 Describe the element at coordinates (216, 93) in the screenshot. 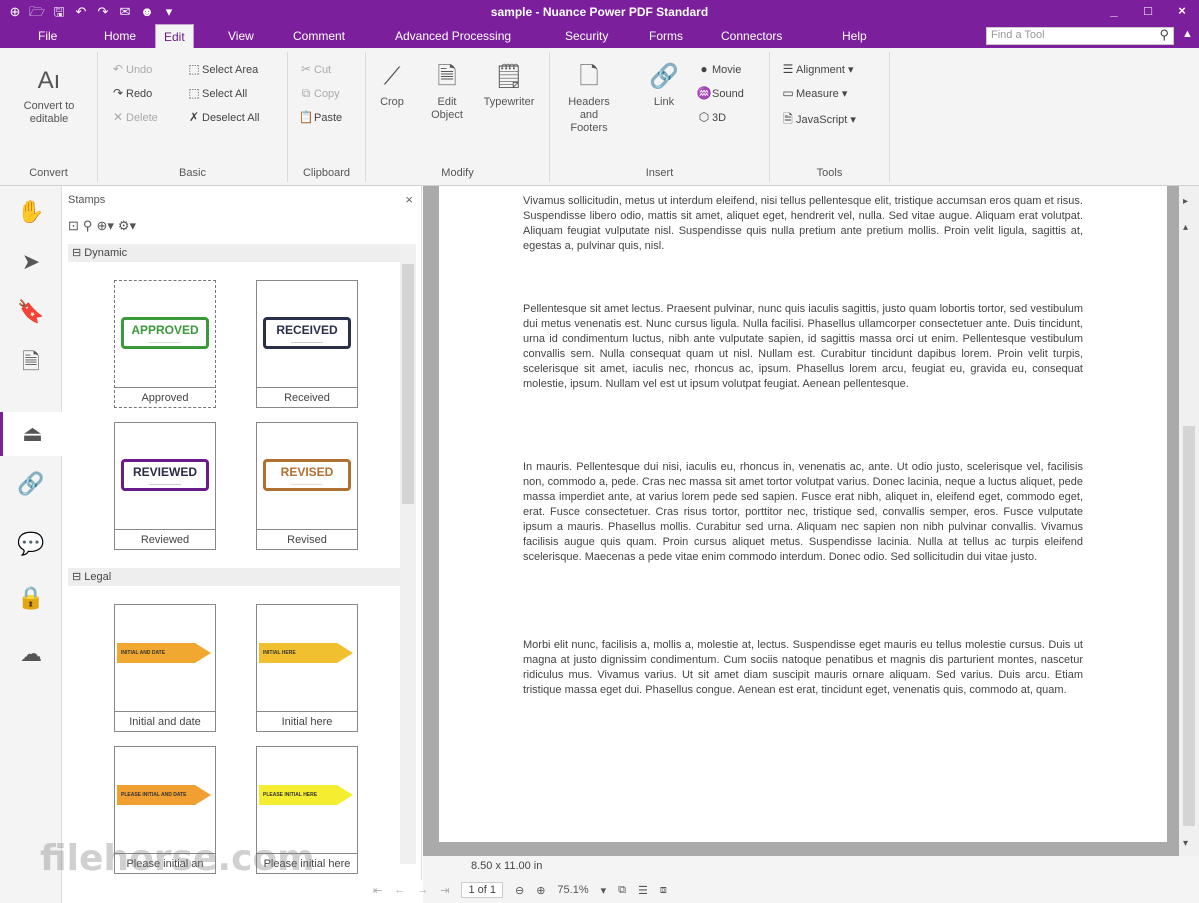

I see `select-all-button: ⬚ Select All` at that location.